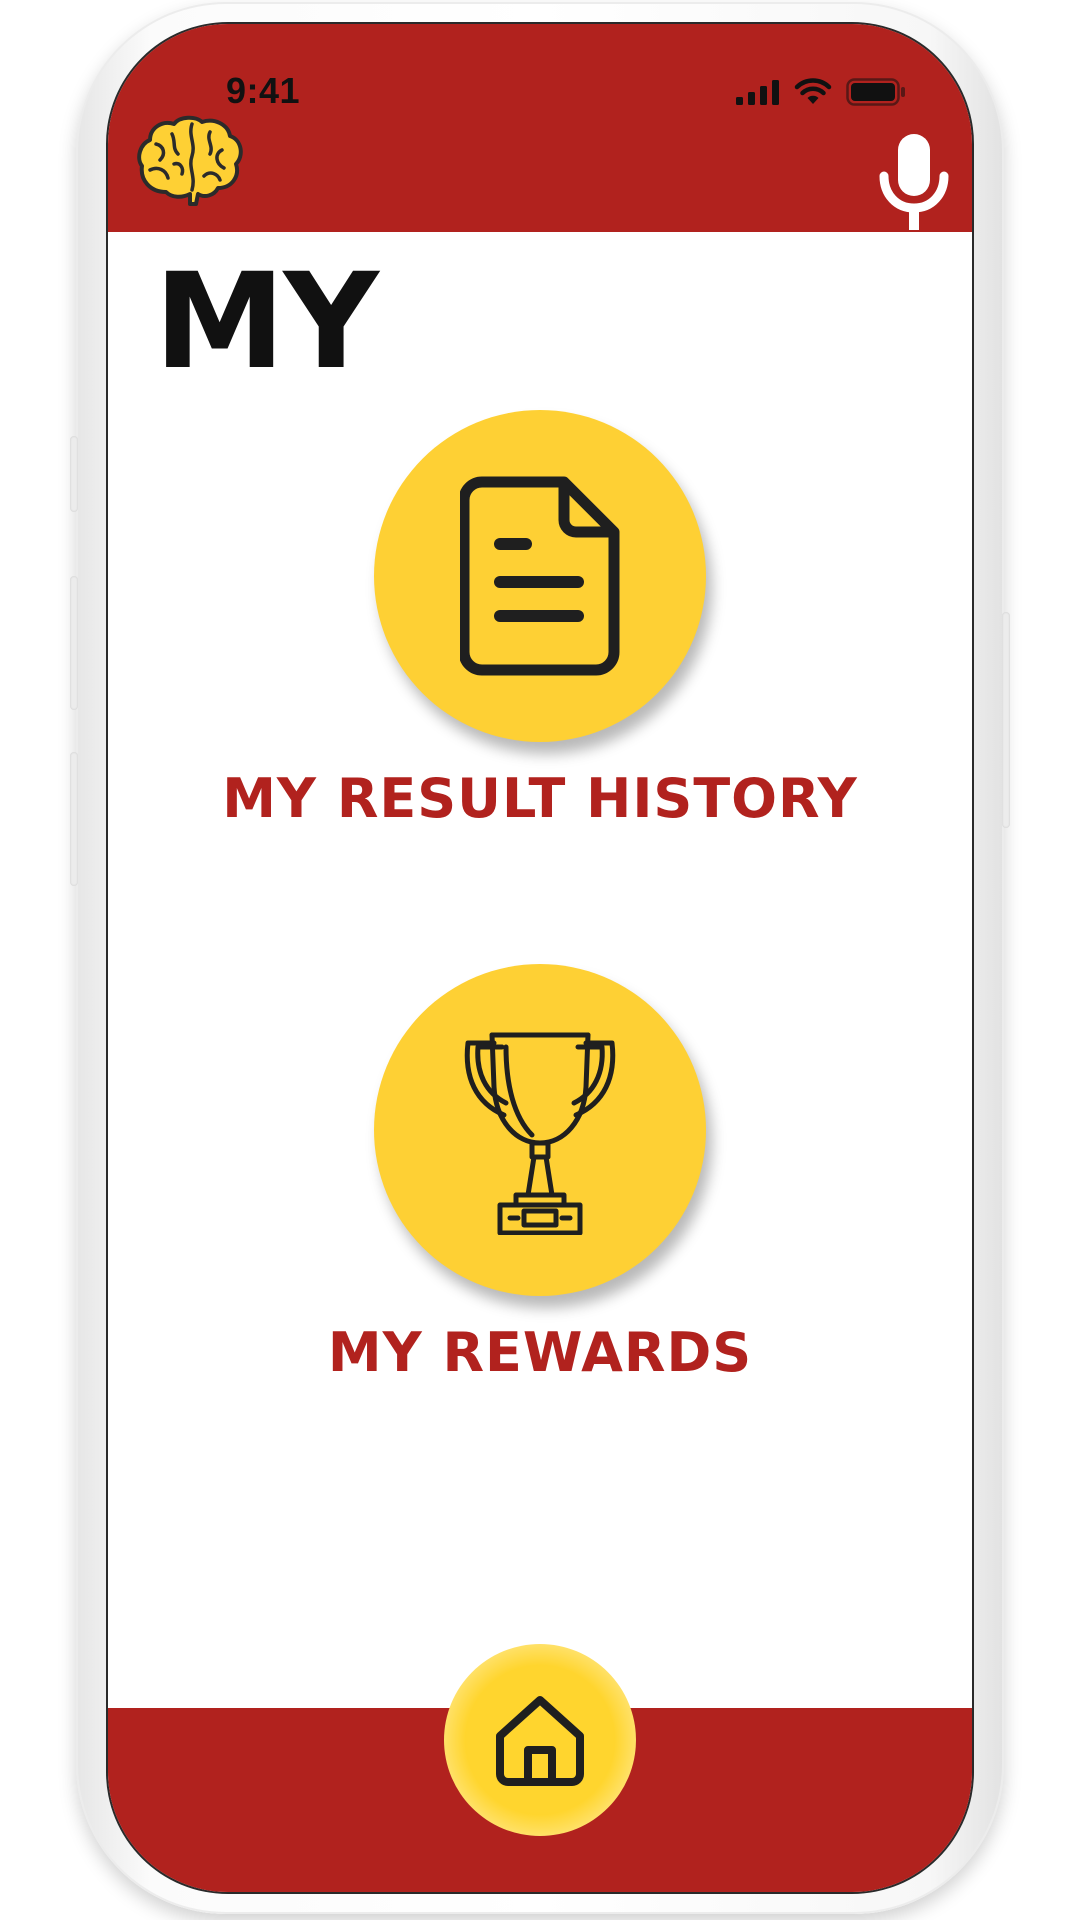 The width and height of the screenshot is (1080, 1920). Describe the element at coordinates (540, 128) in the screenshot. I see `header-bar: 9:41` at that location.